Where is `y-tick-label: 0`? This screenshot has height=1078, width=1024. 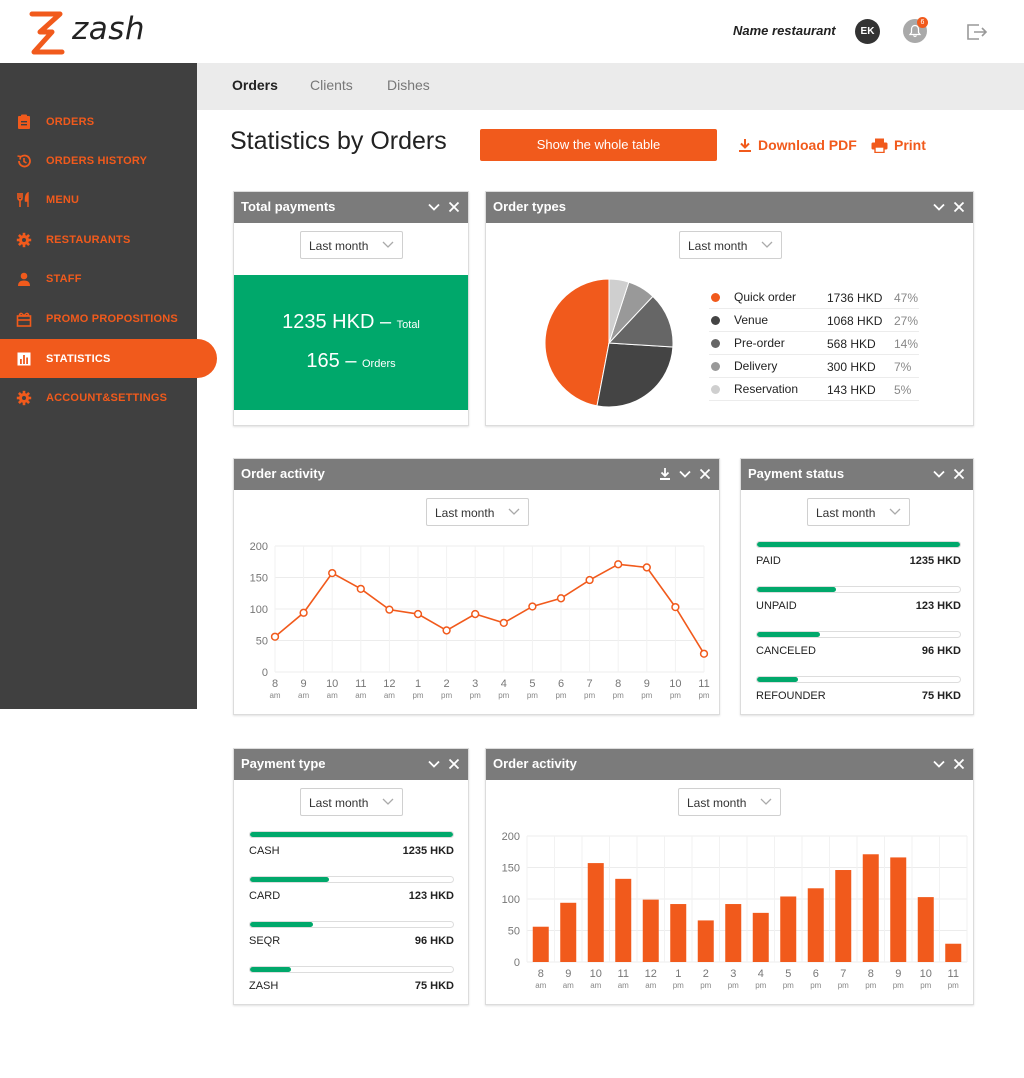 y-tick-label: 0 is located at coordinates (517, 963).